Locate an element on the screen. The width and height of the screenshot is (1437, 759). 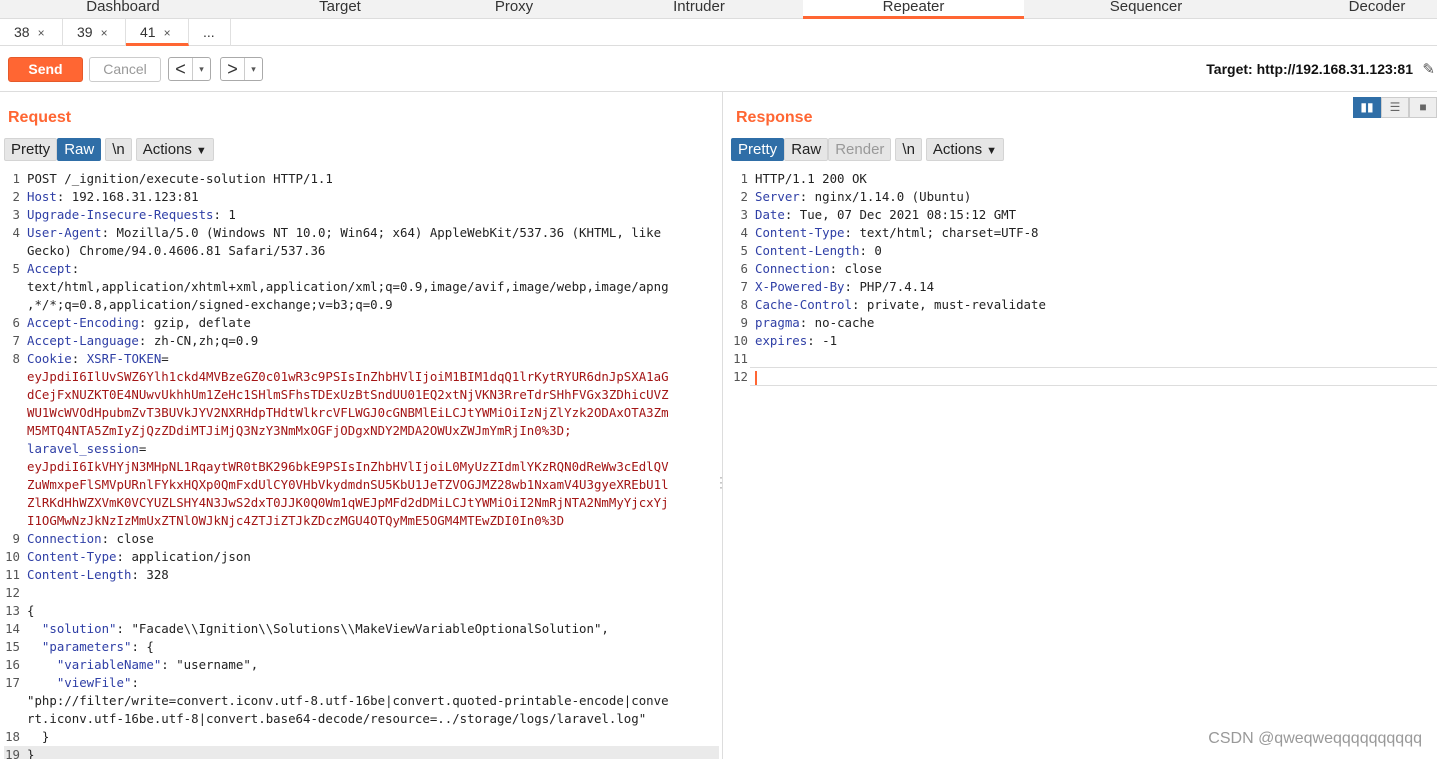
line-text: } is located at coordinates (38, 737).